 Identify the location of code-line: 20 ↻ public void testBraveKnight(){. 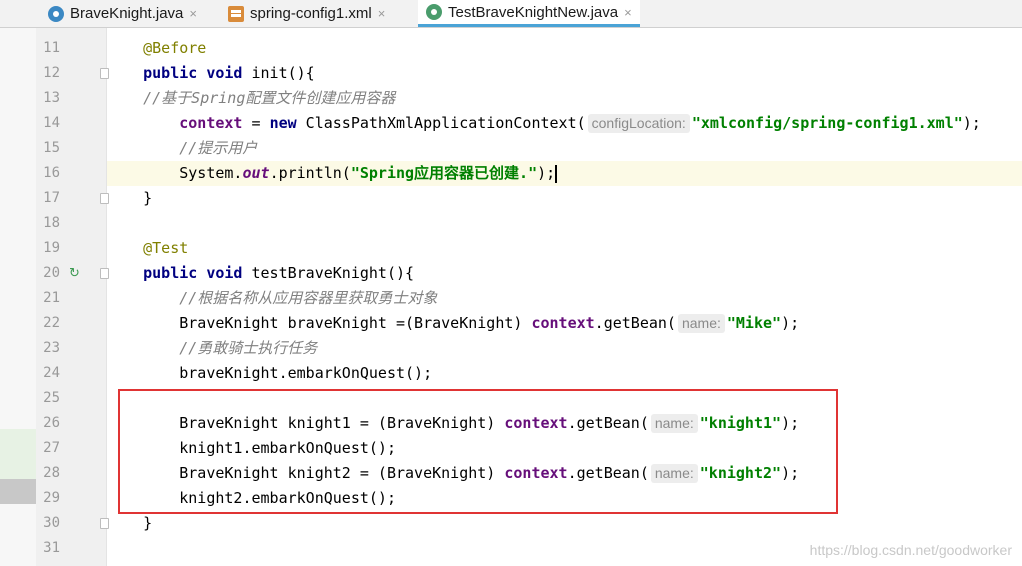
(511, 273).